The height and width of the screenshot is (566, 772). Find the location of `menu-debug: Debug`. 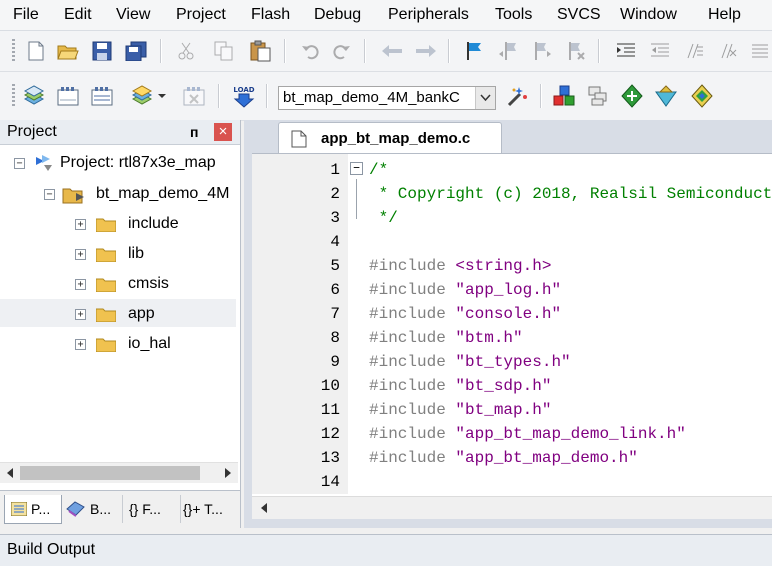

menu-debug: Debug is located at coordinates (337, 15).